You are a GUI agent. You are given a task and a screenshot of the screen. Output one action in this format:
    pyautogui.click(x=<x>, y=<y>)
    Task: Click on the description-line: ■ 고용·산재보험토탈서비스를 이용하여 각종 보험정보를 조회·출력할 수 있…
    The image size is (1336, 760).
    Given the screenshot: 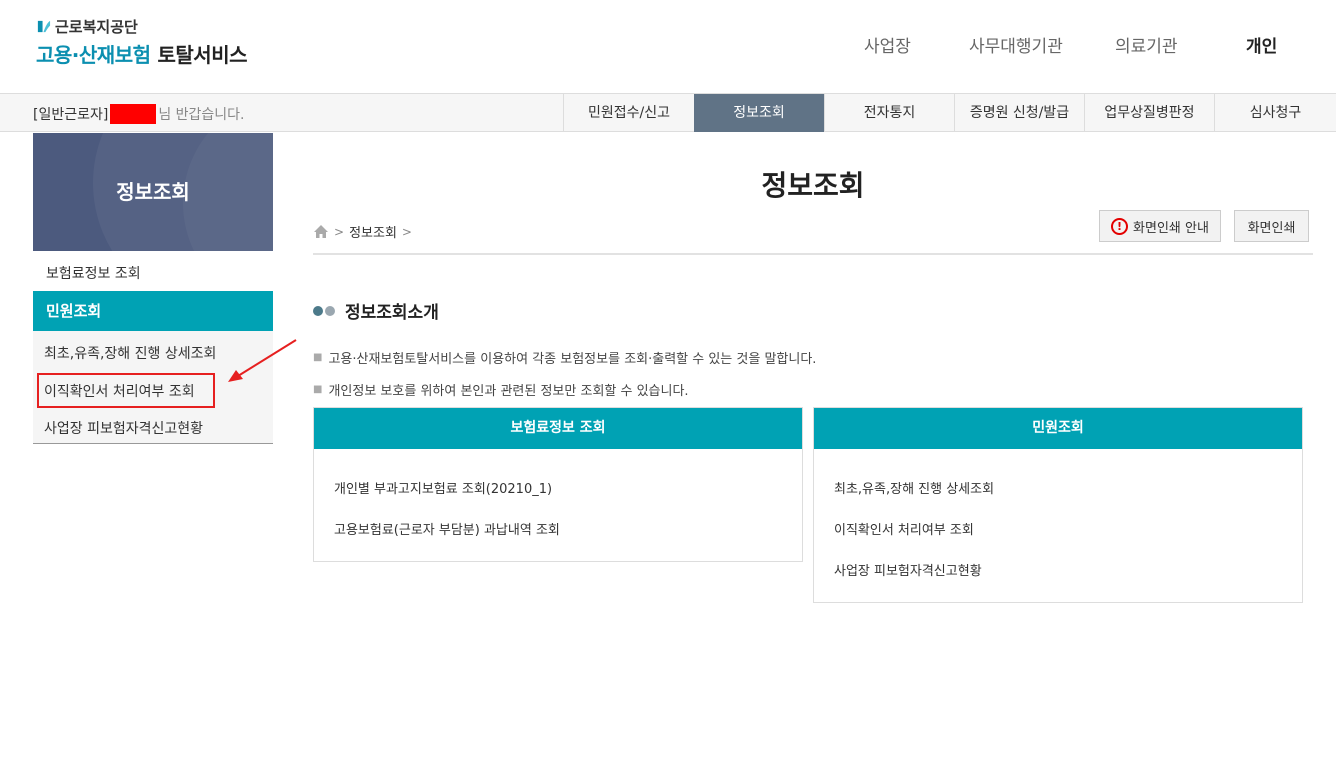 What is the action you would take?
    pyautogui.click(x=564, y=357)
    